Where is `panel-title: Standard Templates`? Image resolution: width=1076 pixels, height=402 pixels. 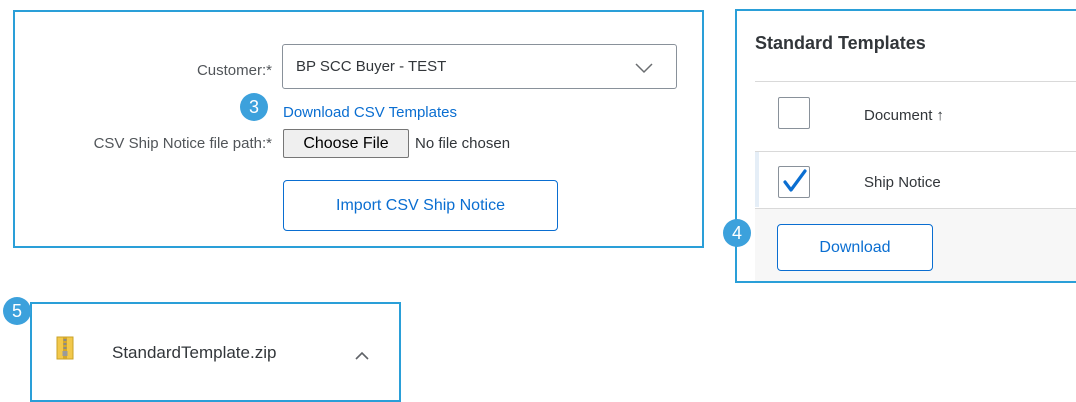 panel-title: Standard Templates is located at coordinates (840, 43).